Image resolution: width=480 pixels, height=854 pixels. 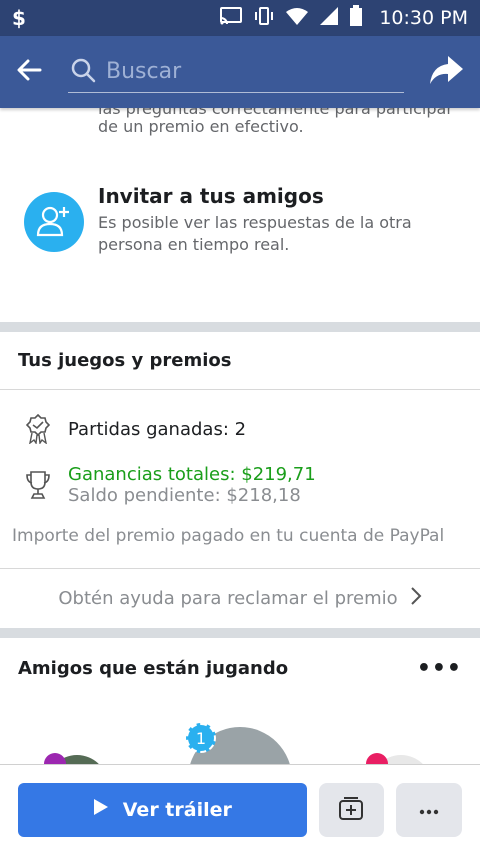 What do you see at coordinates (329, 18) in the screenshot?
I see `signal-icon` at bounding box center [329, 18].